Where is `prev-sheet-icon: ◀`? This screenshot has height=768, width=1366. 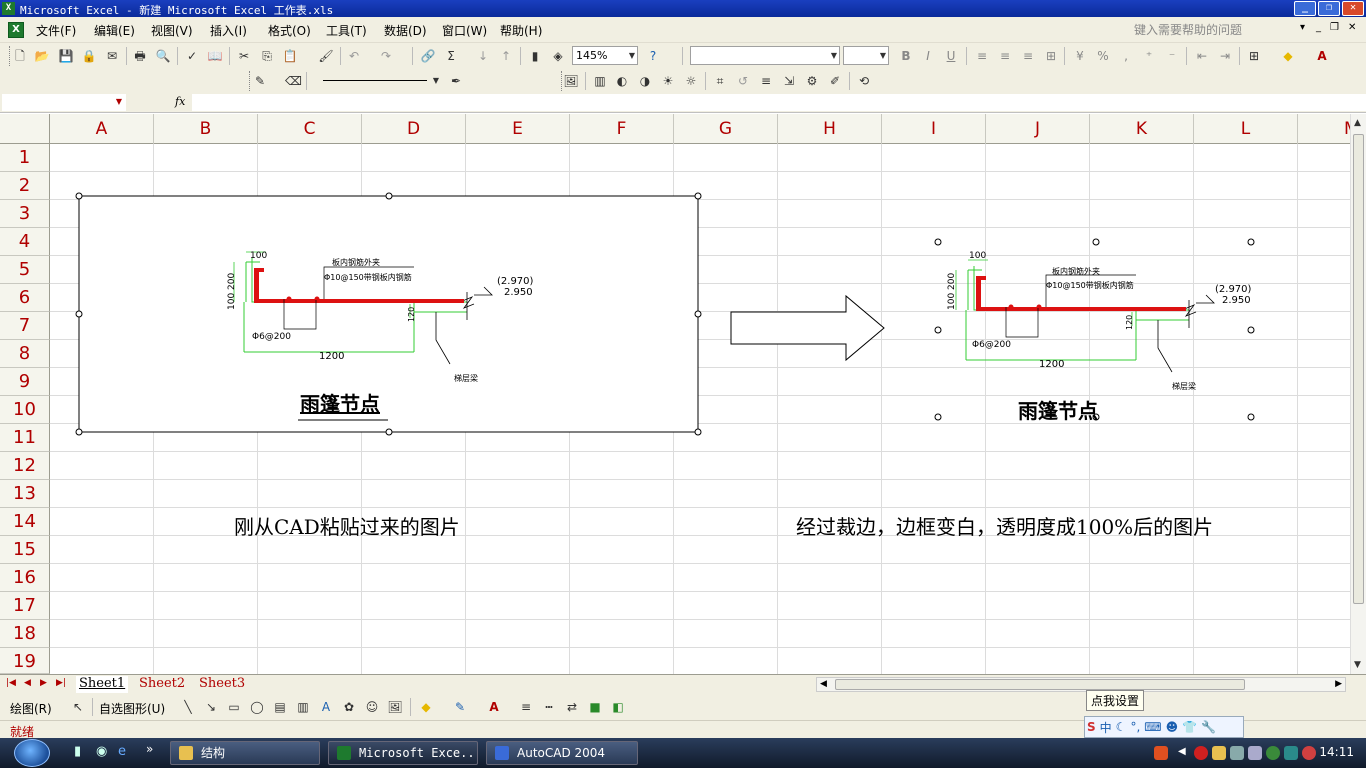 prev-sheet-icon: ◀ is located at coordinates (27, 683).